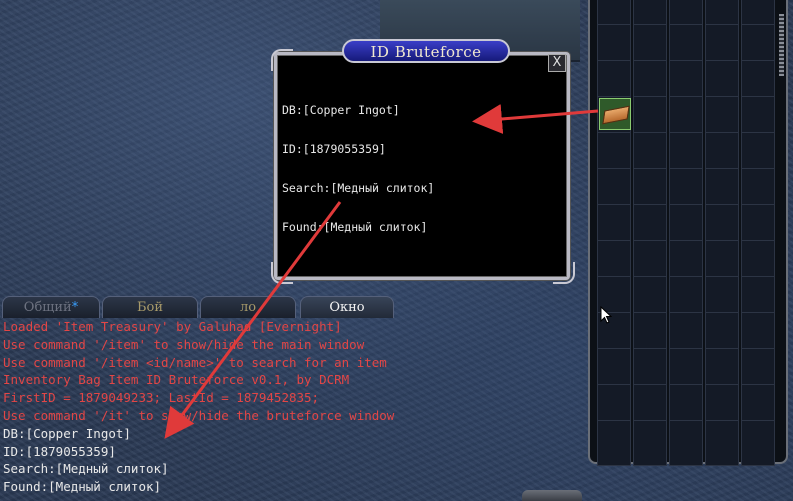  What do you see at coordinates (426, 51) in the screenshot?
I see `window-title: ID Bruteforce` at bounding box center [426, 51].